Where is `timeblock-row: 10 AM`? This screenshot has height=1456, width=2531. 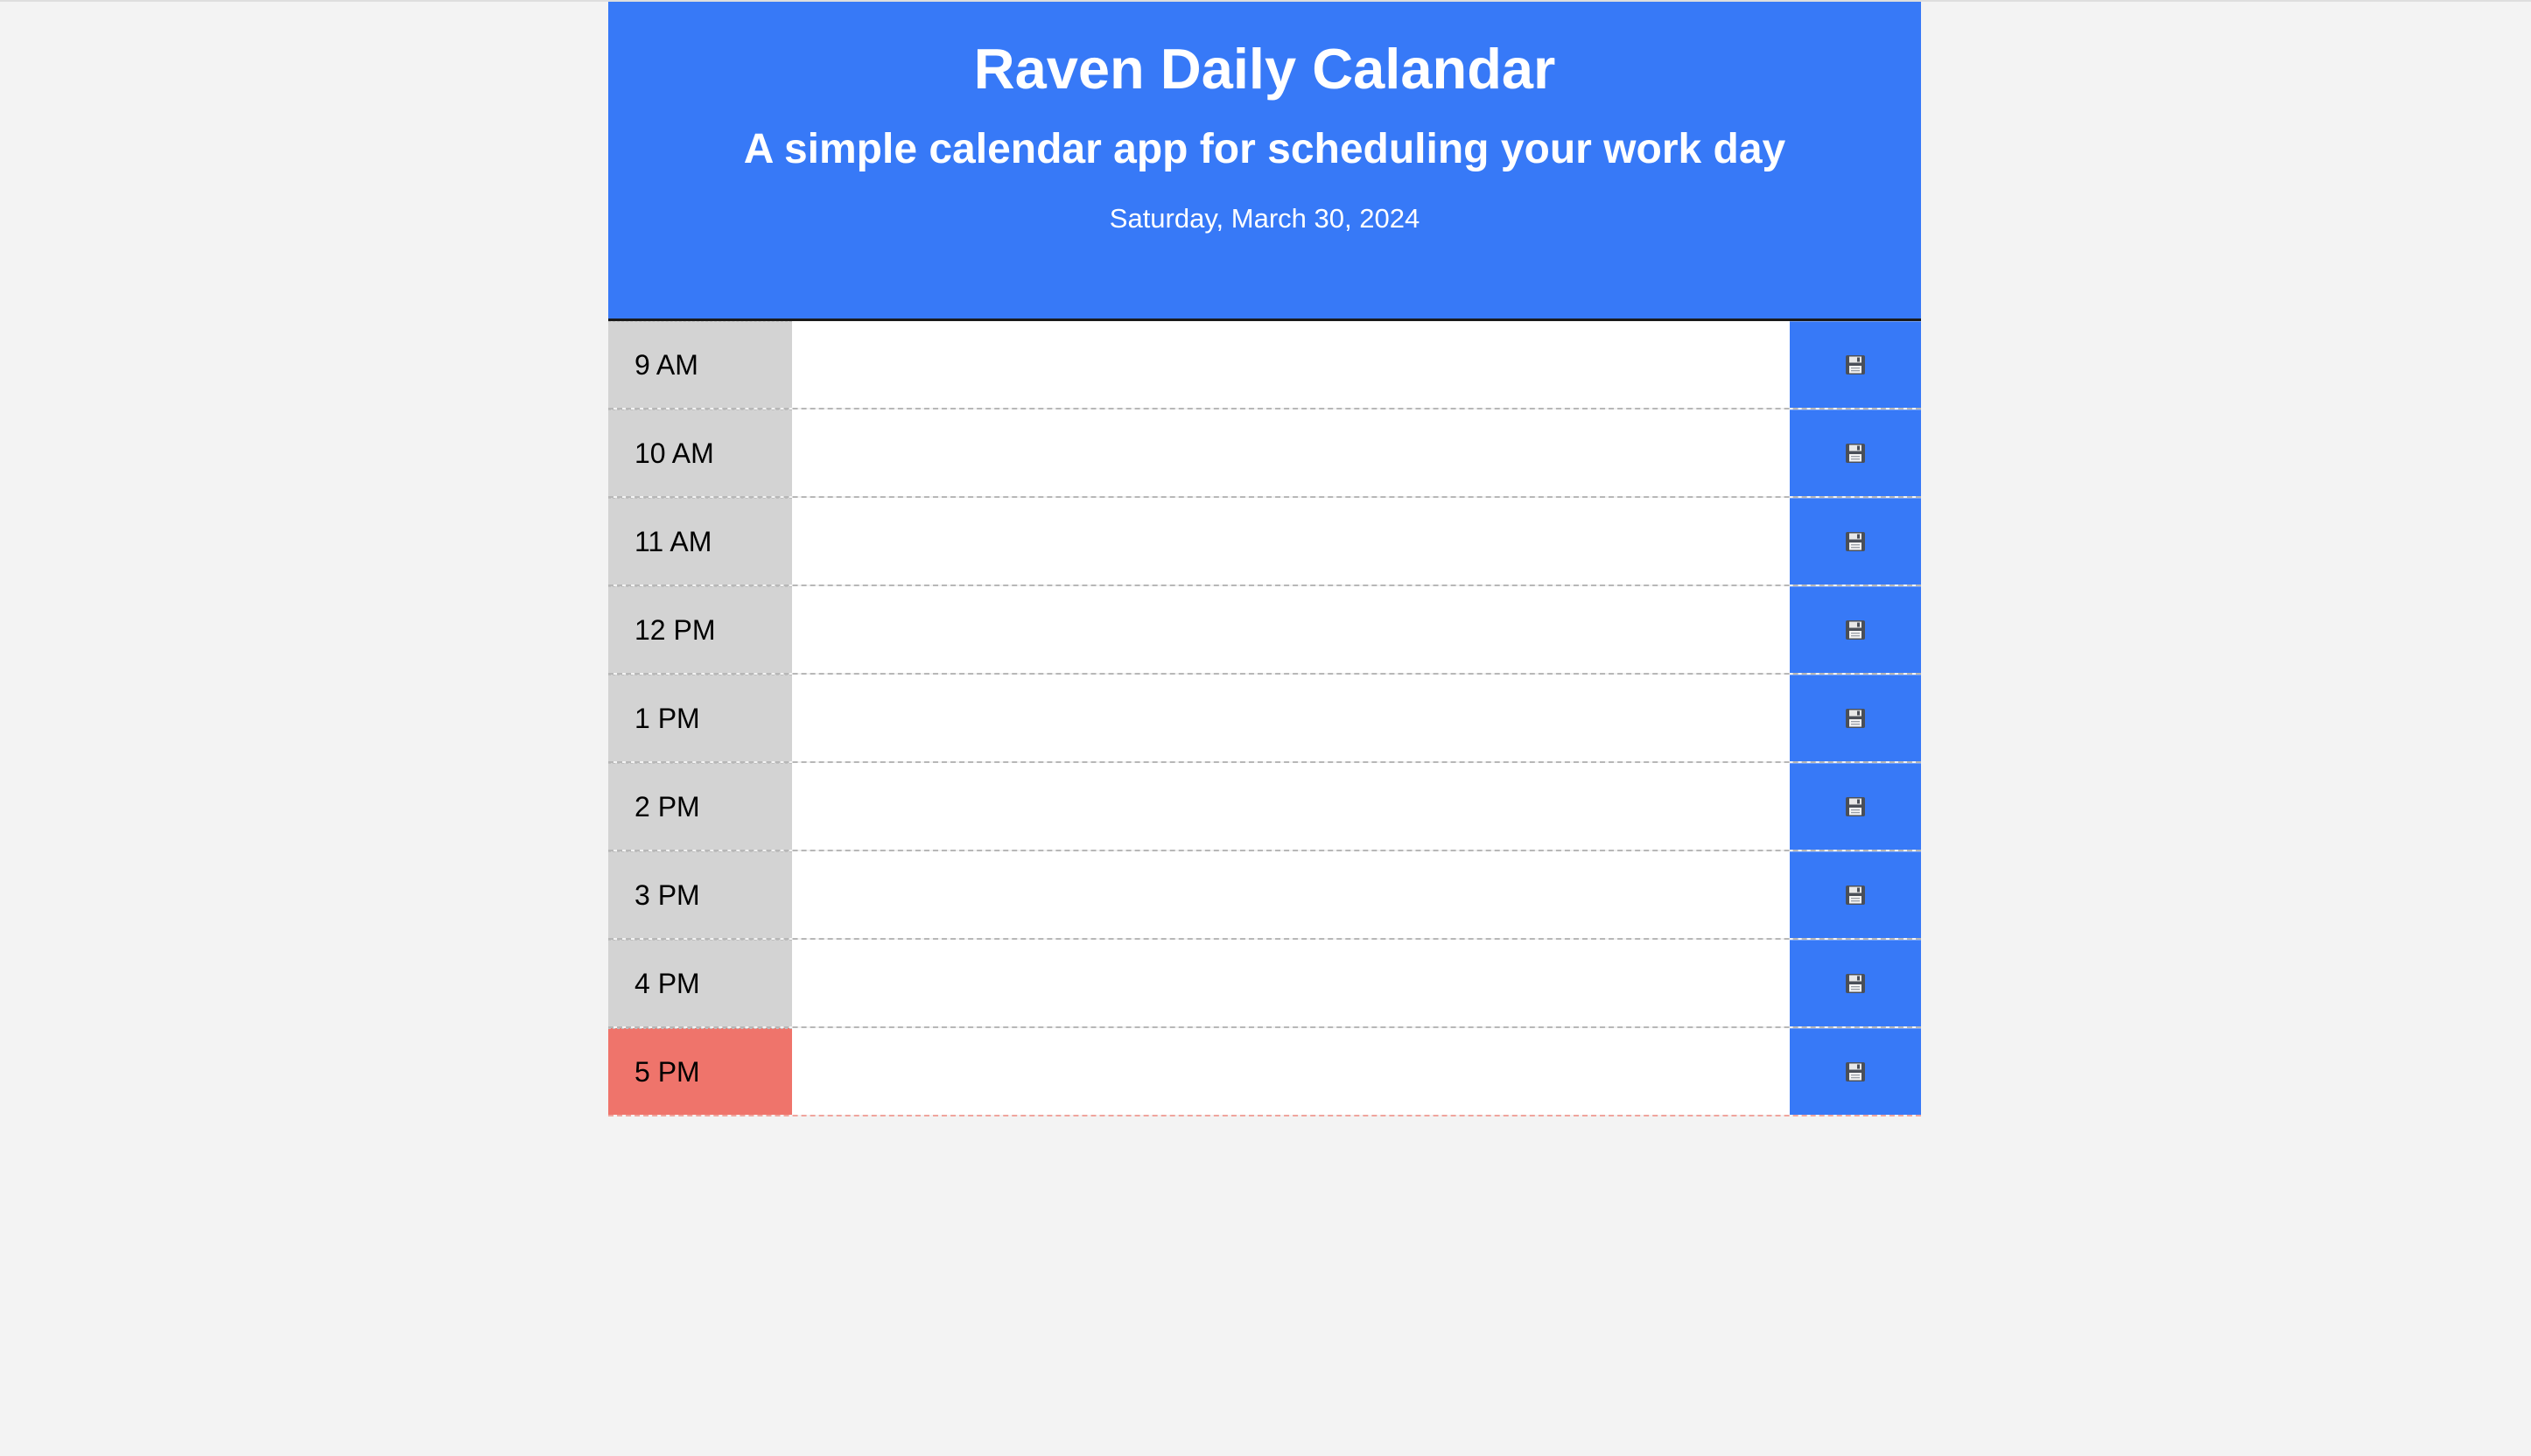
timeblock-row: 10 AM is located at coordinates (1265, 454).